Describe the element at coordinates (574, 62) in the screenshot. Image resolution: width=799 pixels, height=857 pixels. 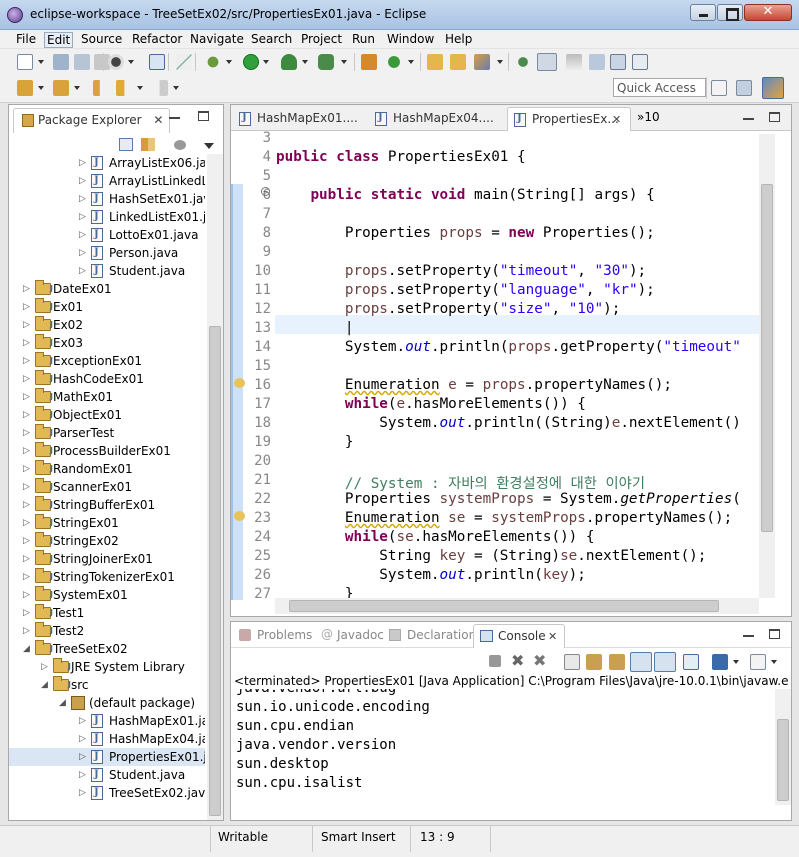
I see `forward-icon` at that location.